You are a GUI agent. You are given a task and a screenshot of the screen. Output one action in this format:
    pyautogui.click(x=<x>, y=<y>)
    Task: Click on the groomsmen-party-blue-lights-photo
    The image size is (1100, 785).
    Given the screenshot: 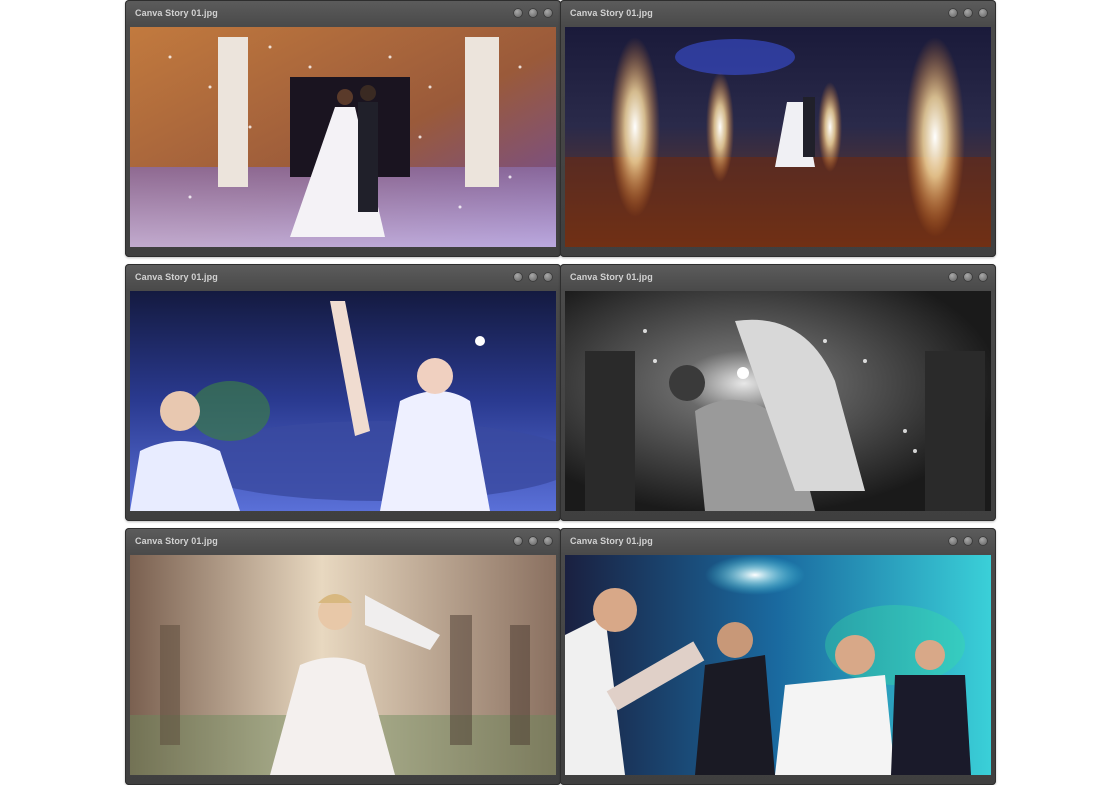 What is the action you would take?
    pyautogui.click(x=778, y=665)
    